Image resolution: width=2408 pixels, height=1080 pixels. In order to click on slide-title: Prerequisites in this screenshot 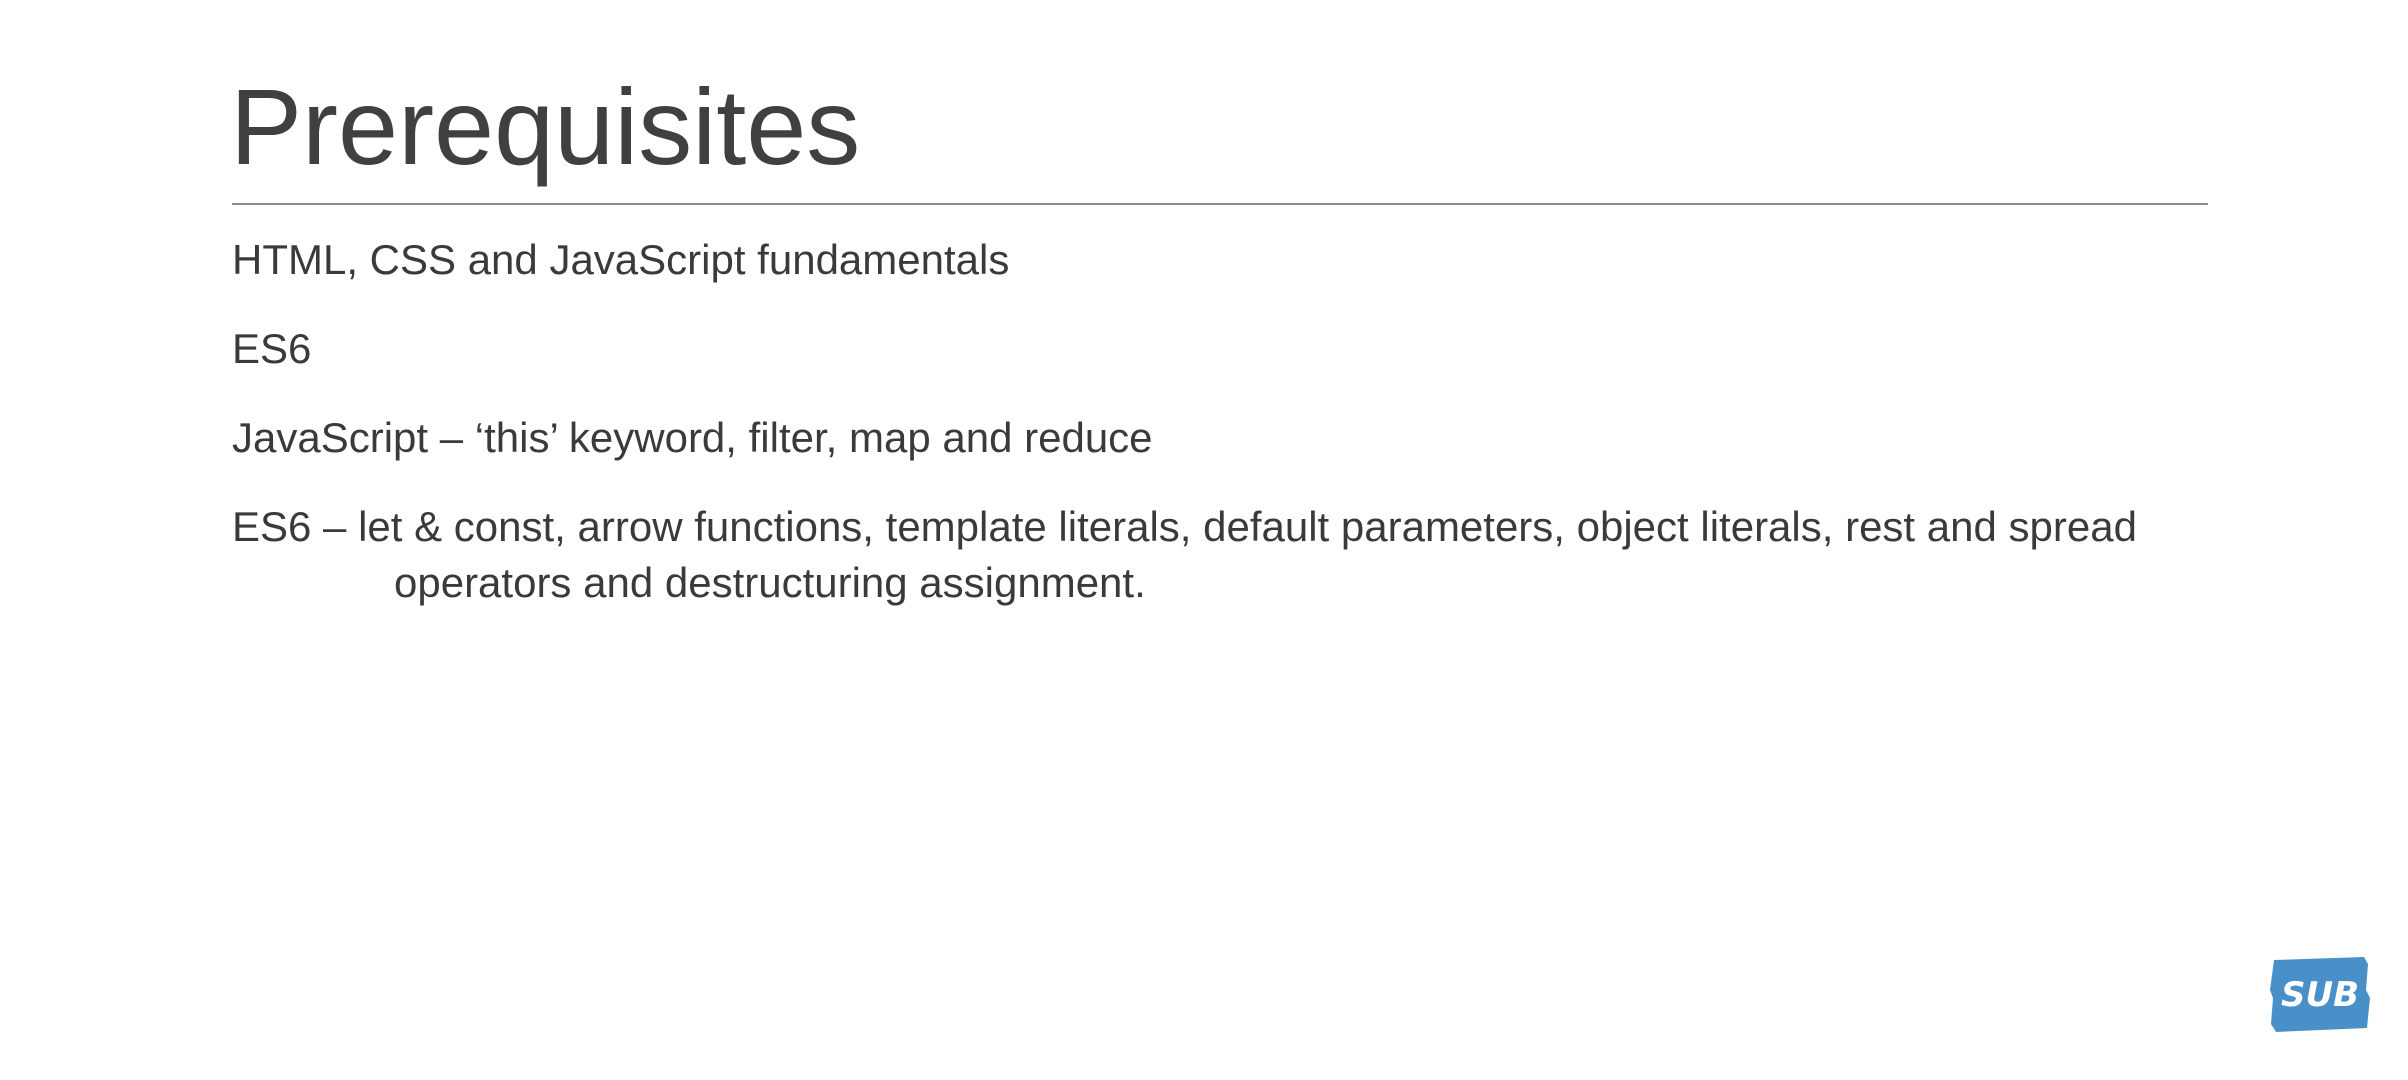, I will do `click(545, 126)`.